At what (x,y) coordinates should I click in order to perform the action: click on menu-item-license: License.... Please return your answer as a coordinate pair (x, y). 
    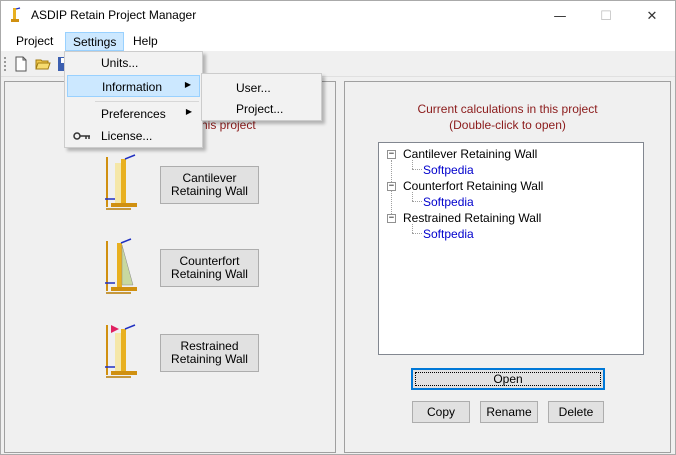
    Looking at the image, I should click on (133, 136).